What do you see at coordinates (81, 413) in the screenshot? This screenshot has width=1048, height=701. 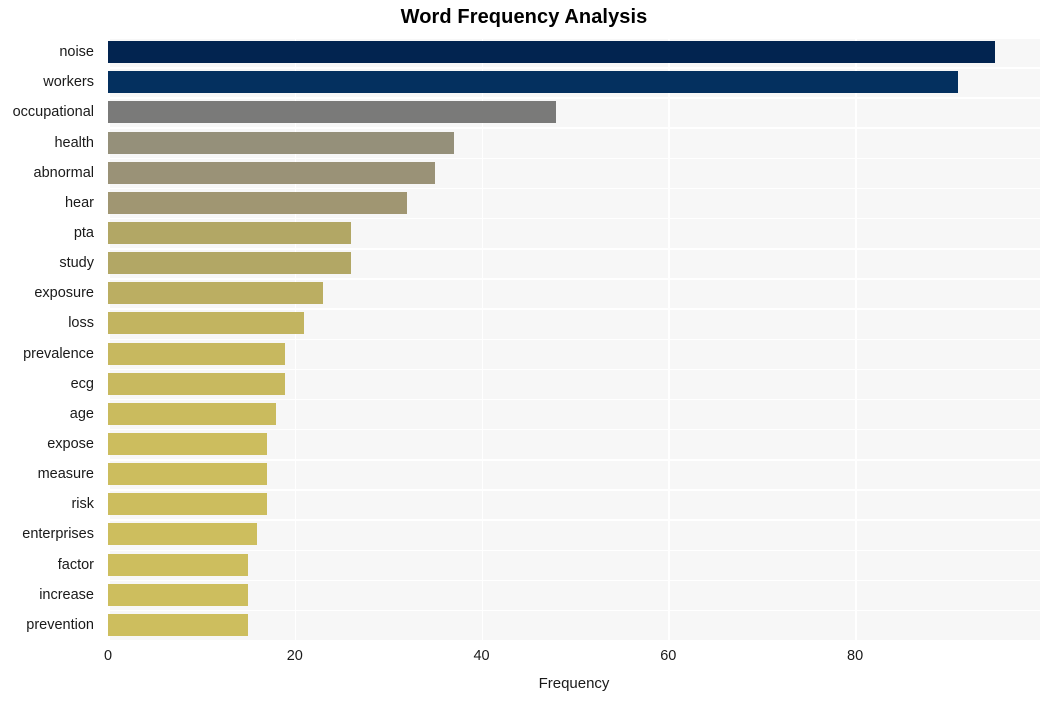 I see `y-axis-tick-label: age` at bounding box center [81, 413].